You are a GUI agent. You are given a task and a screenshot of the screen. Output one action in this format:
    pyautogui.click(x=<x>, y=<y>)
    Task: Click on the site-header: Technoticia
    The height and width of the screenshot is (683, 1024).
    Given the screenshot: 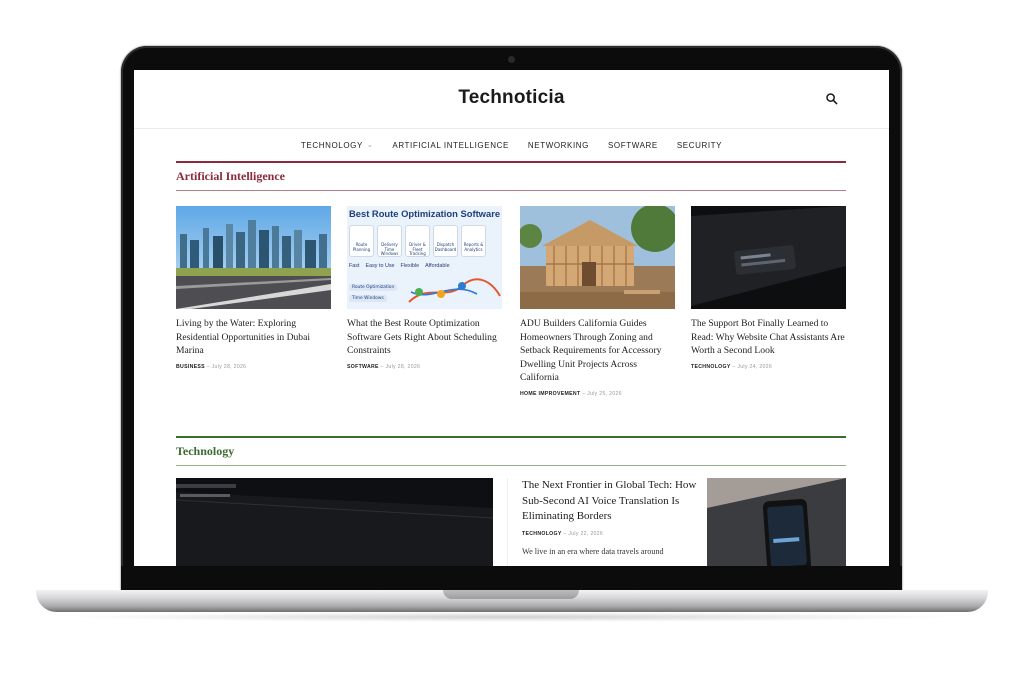 What is the action you would take?
    pyautogui.click(x=511, y=99)
    